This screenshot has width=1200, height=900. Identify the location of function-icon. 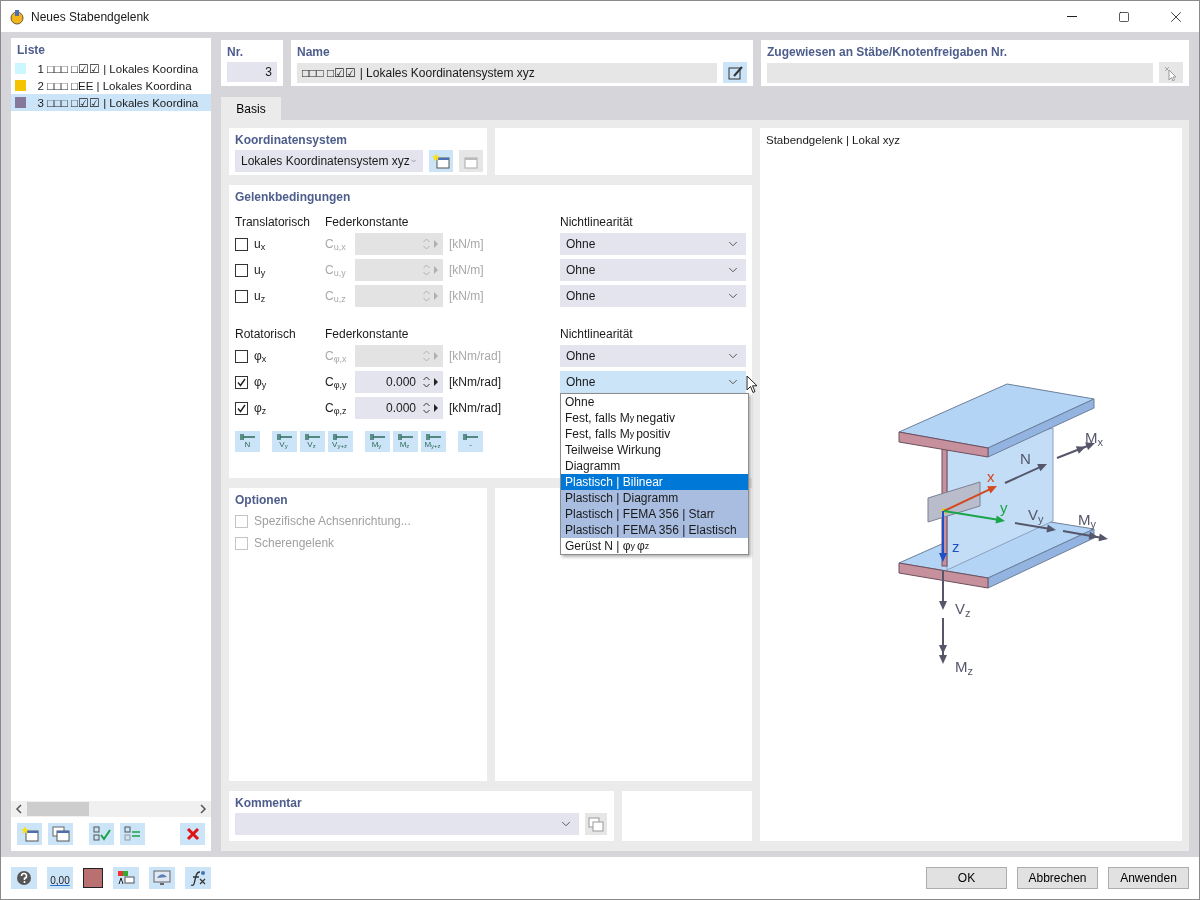
(198, 878).